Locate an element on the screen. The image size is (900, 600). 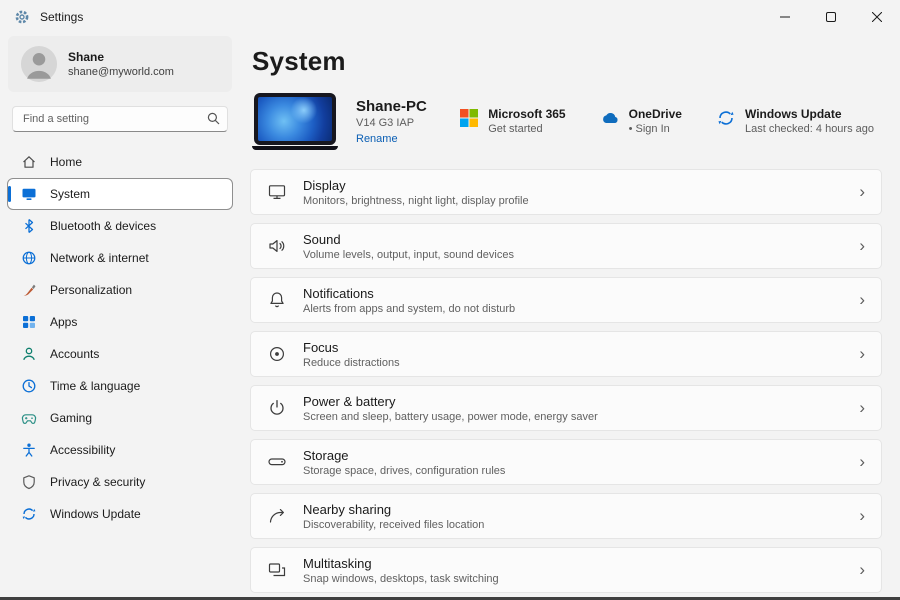
sidebar-item-personalization: Personalization is located at coordinates (120, 290).